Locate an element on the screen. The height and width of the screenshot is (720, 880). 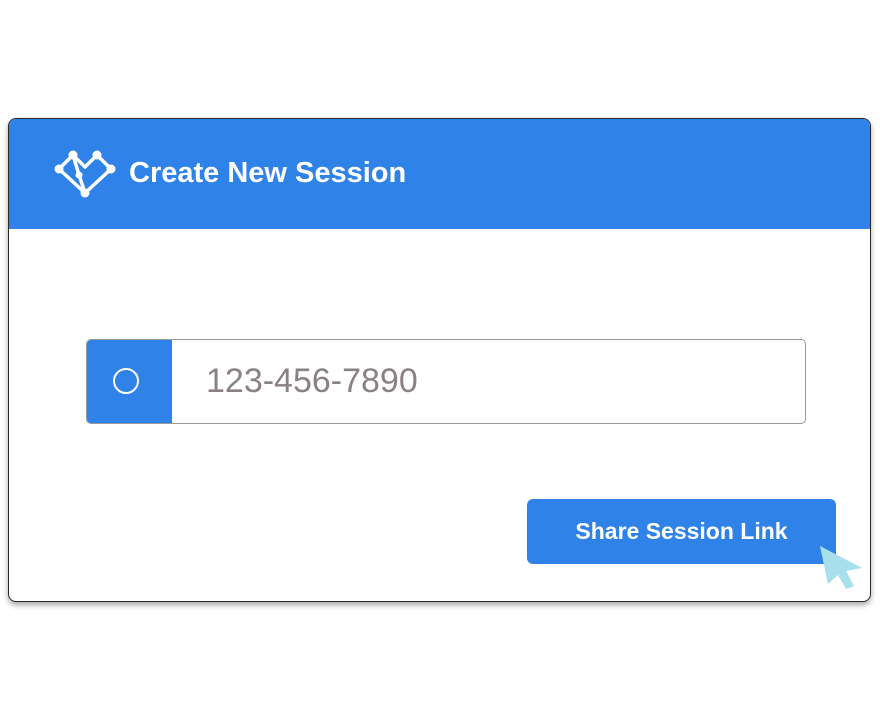
phone-input is located at coordinates (488, 381).